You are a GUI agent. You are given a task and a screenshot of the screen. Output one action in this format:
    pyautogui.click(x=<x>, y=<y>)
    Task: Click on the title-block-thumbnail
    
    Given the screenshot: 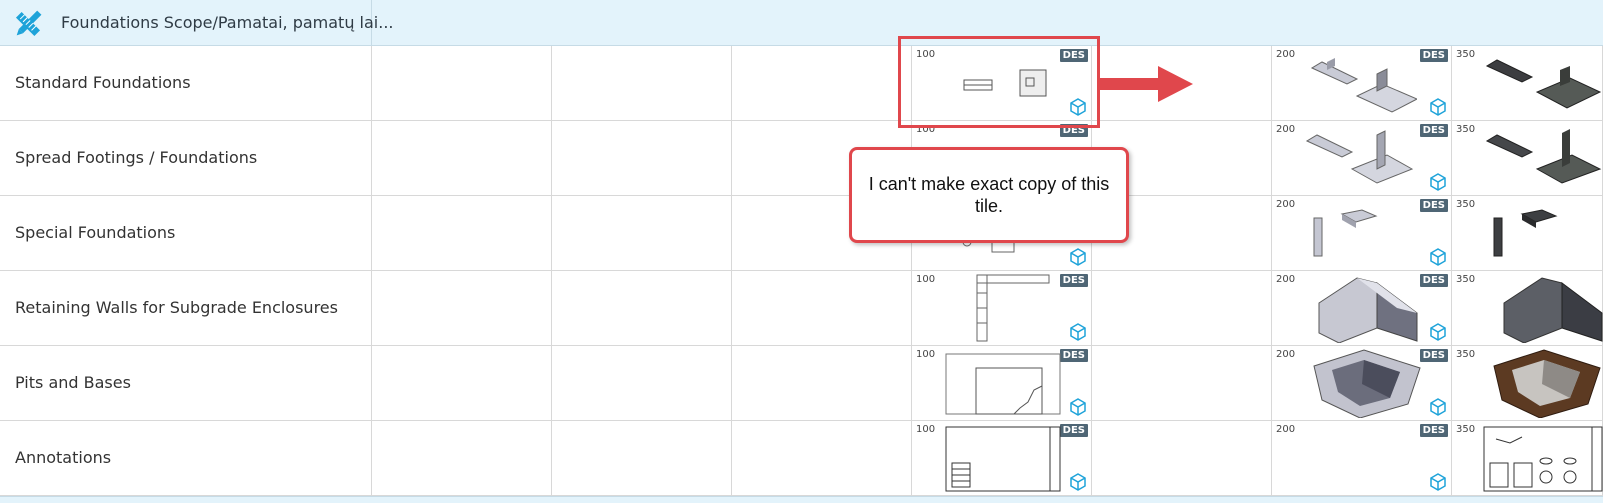 What is the action you would take?
    pyautogui.click(x=1003, y=459)
    